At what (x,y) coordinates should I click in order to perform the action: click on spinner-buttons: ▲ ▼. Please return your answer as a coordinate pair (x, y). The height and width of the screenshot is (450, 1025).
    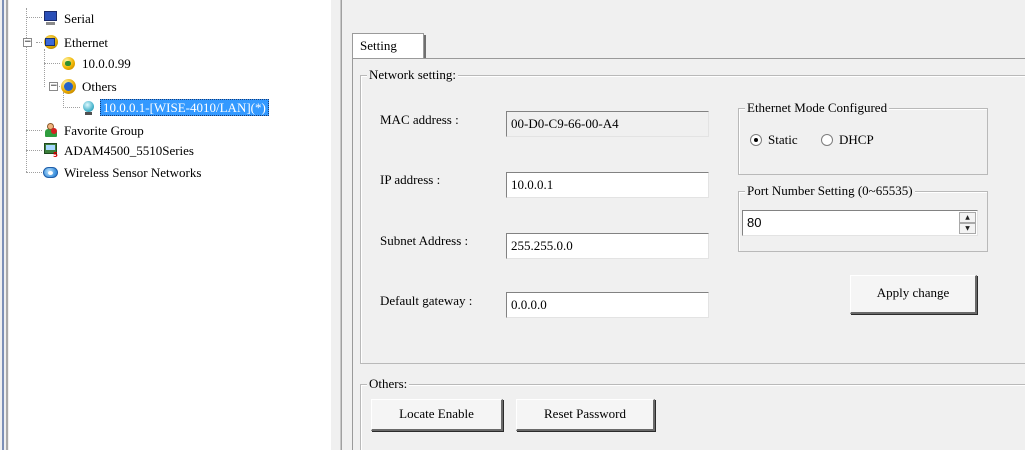
    Looking at the image, I should click on (967, 223).